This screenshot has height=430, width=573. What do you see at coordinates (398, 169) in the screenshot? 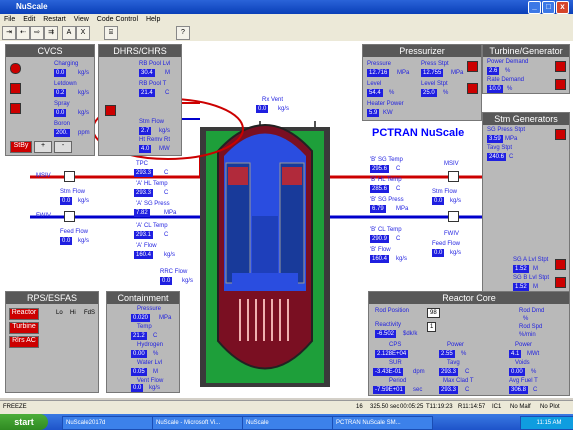
I see `b-sg-temp-unit: C` at bounding box center [398, 169].